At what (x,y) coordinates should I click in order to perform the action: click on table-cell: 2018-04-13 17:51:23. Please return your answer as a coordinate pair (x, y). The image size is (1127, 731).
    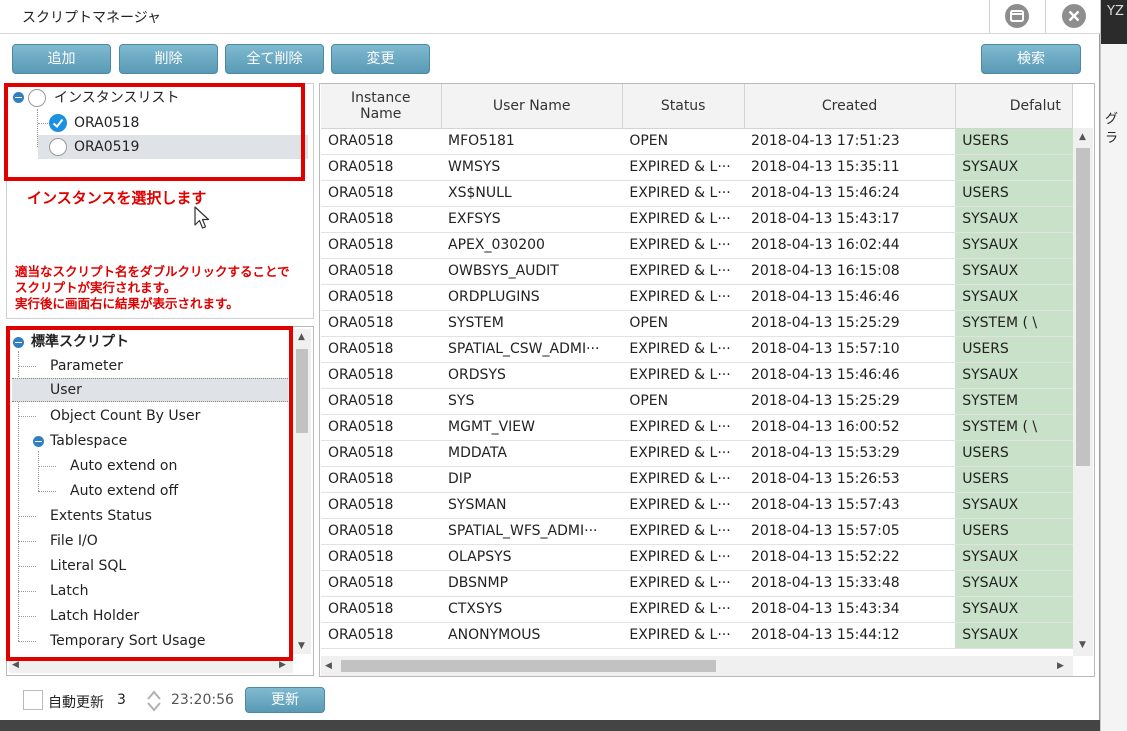
    Looking at the image, I should click on (850, 141).